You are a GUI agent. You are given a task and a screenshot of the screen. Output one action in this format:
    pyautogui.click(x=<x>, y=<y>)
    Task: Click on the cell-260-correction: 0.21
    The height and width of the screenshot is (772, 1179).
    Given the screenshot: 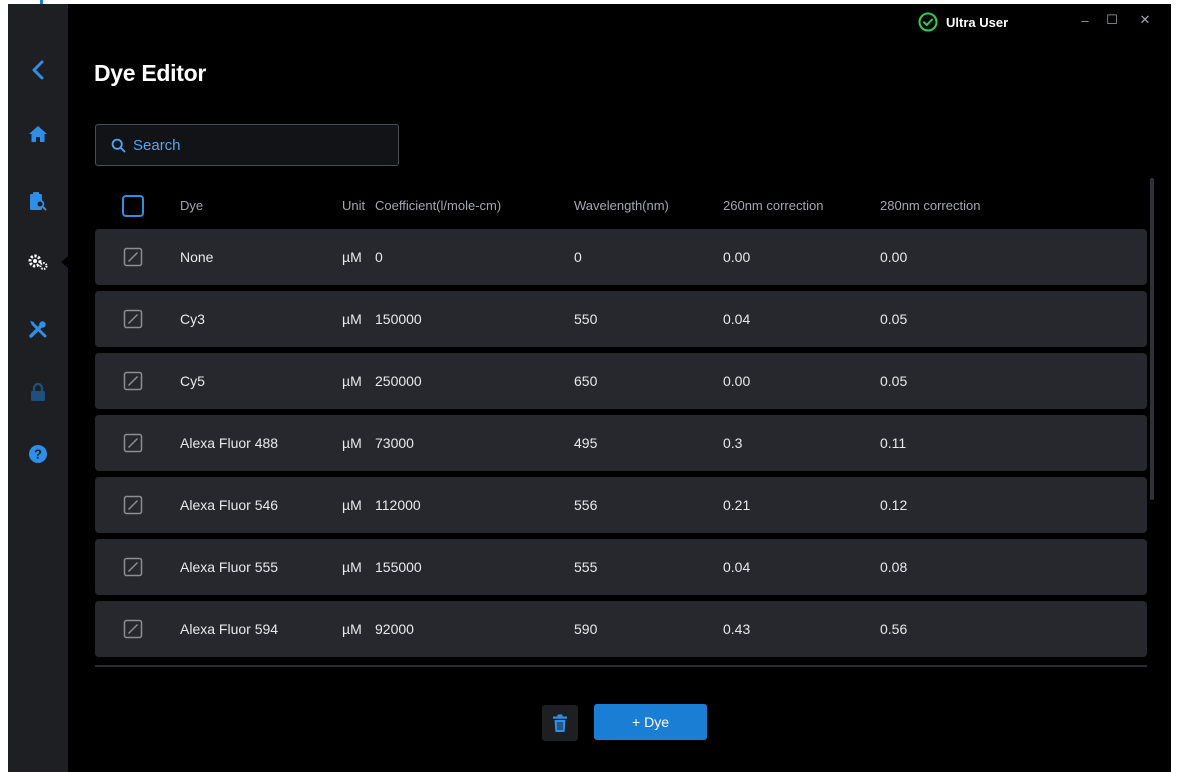 What is the action you would take?
    pyautogui.click(x=737, y=505)
    